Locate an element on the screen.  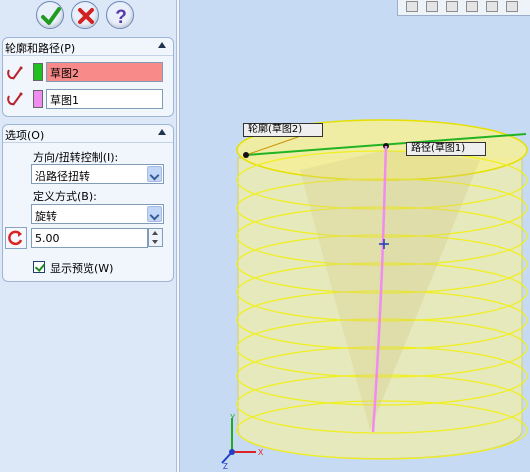
path-callout-text: 路径(草图1) is located at coordinates (438, 148).